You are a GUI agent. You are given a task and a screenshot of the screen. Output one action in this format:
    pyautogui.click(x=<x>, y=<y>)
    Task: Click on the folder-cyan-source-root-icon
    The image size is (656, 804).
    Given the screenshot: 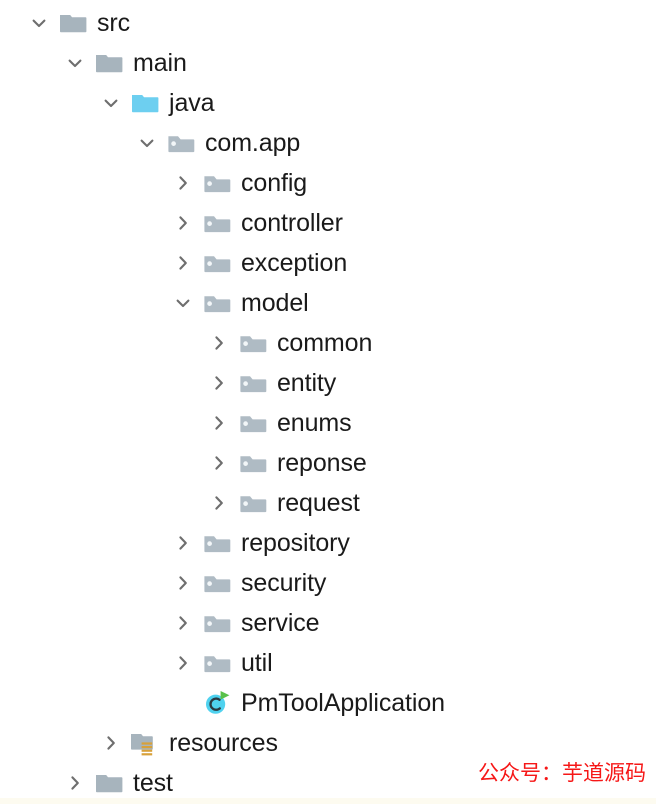 What is the action you would take?
    pyautogui.click(x=145, y=103)
    